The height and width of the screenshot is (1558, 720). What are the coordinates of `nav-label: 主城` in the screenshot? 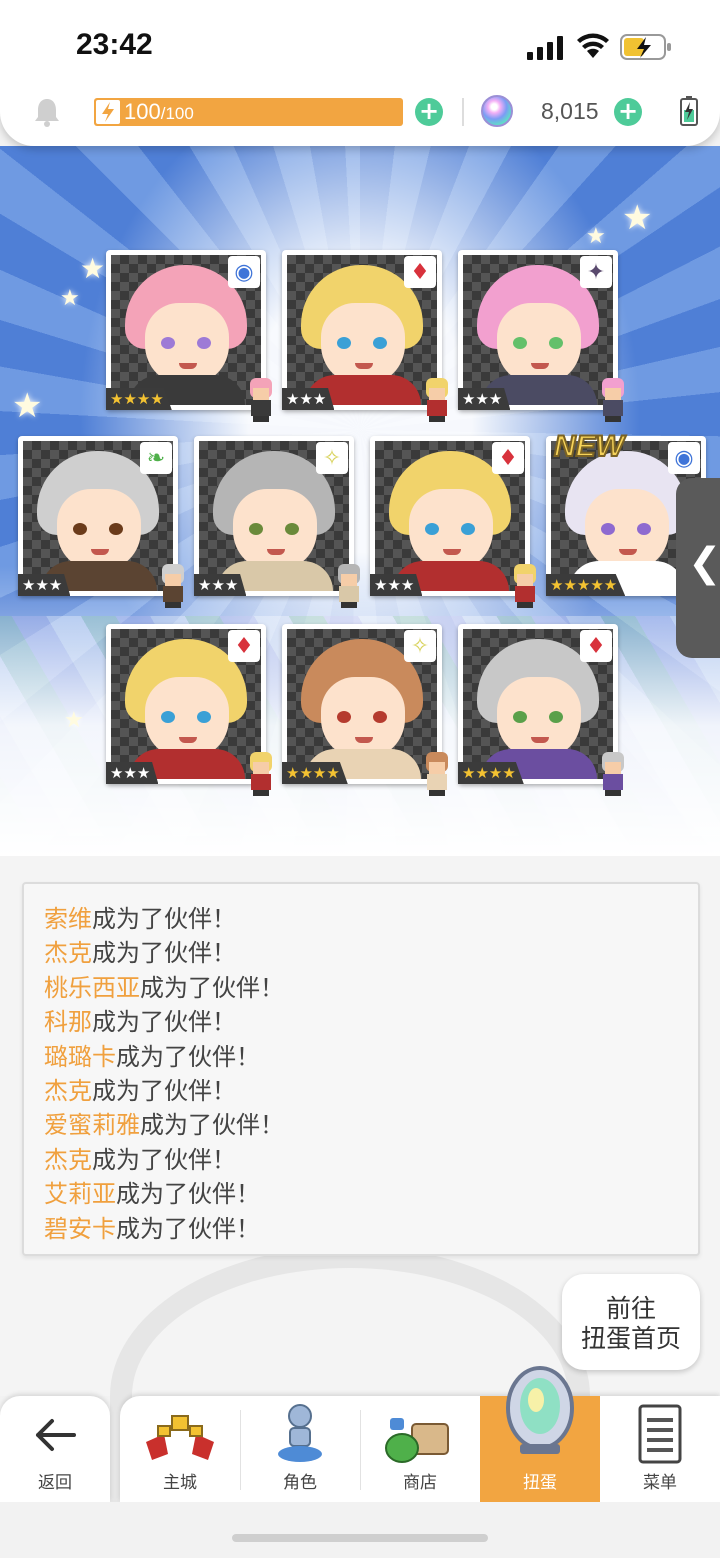 It's located at (180, 1483).